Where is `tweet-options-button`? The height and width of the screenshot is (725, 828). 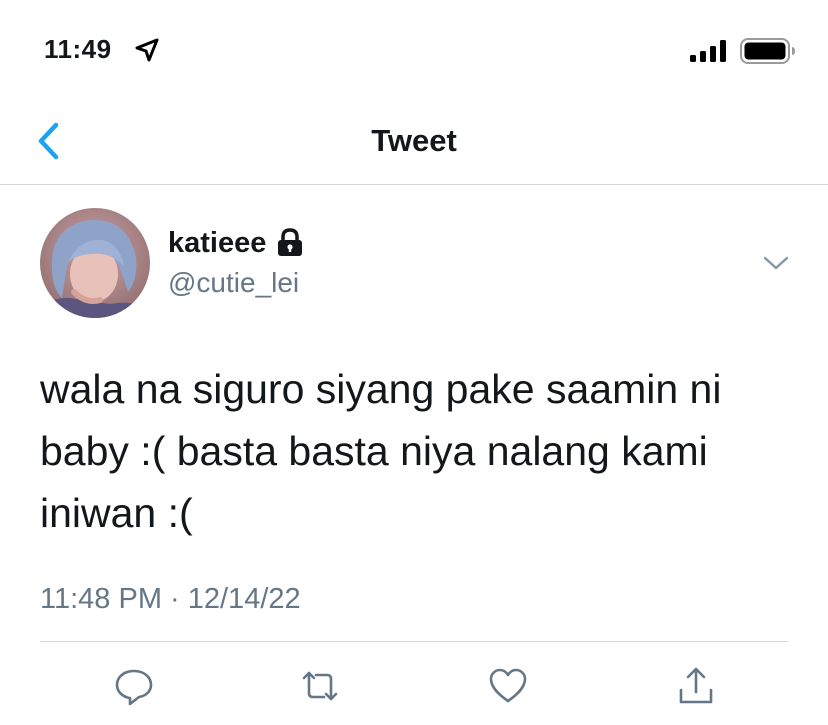 tweet-options-button is located at coordinates (776, 263).